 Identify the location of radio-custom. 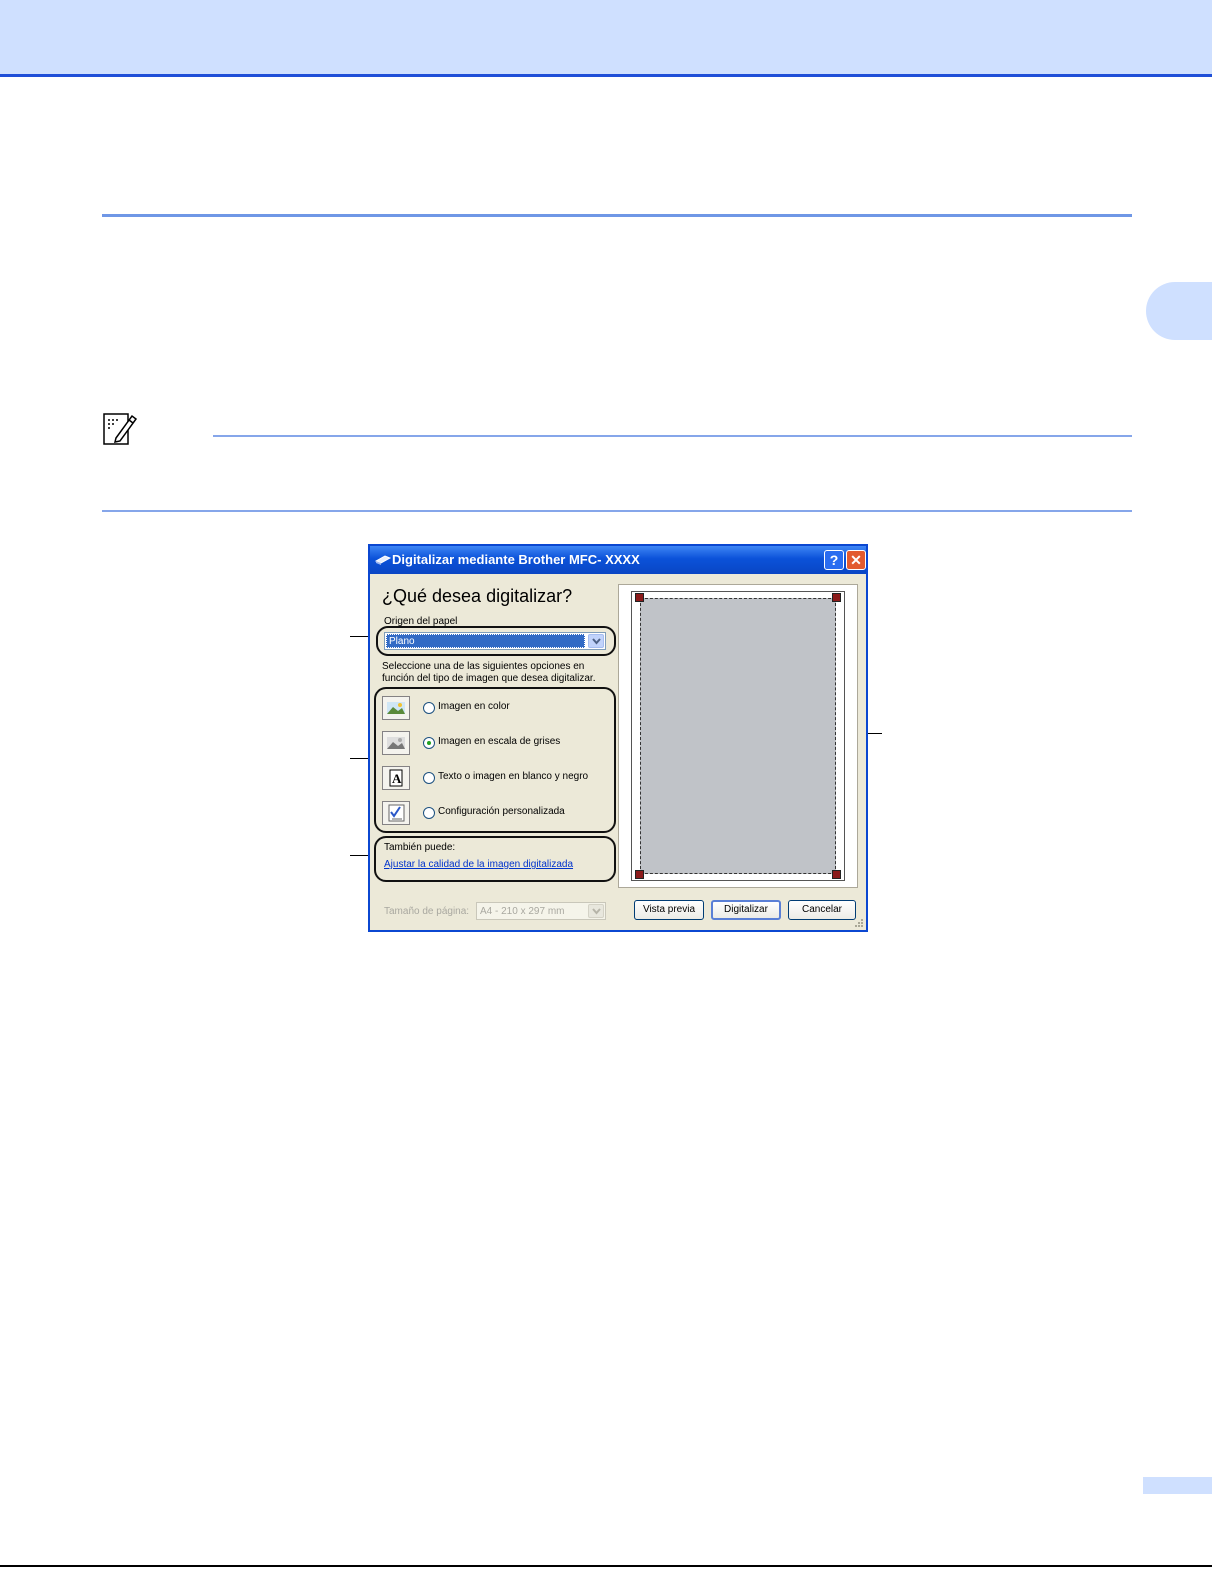
(429, 813).